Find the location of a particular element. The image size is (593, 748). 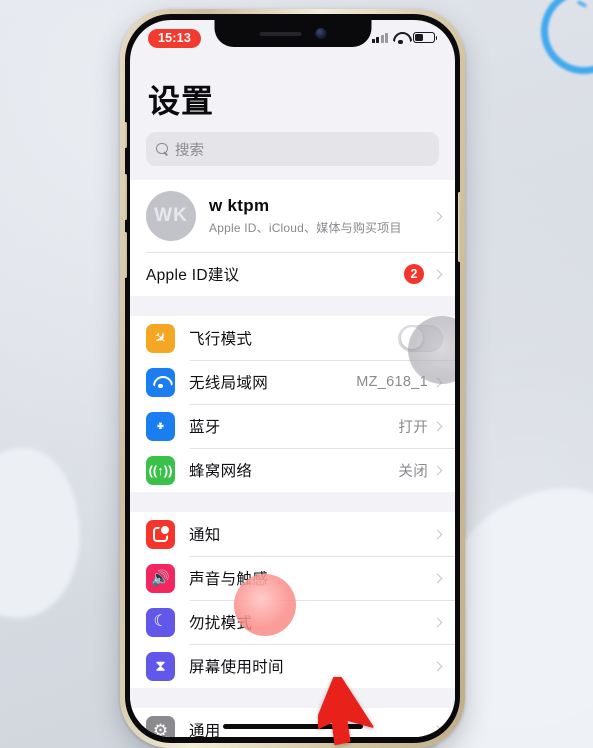

apple-account-row: WK w ktpm Apple ID、iCloud、媒体与购买项目 is located at coordinates (292, 216).